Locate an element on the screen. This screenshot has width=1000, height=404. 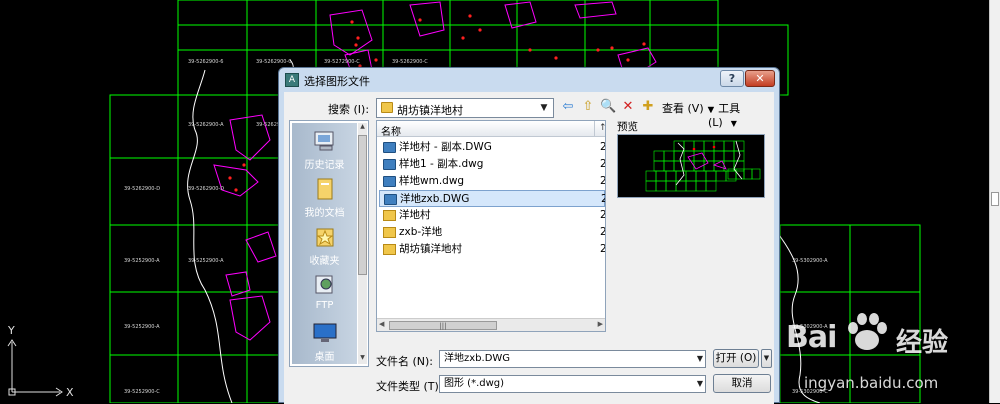
file-list-item: 洋地村 - 副本.DWG 2 is located at coordinates (492, 147).